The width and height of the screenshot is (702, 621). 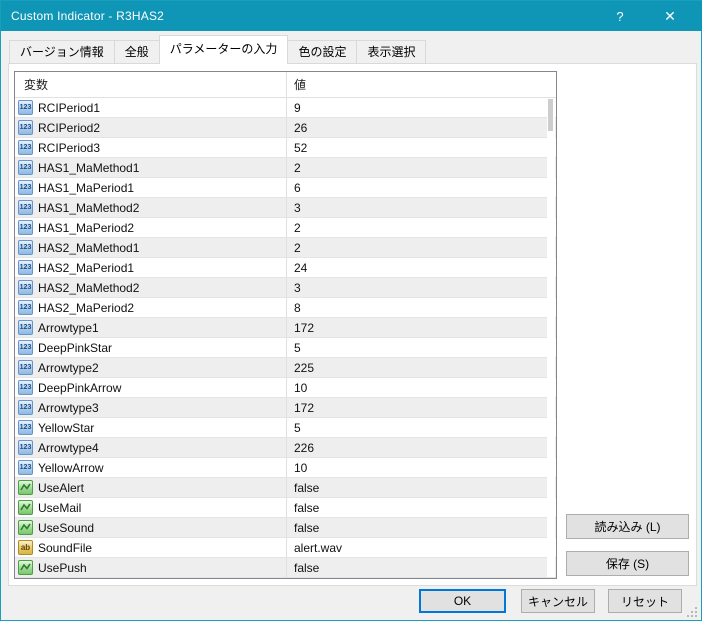 I want to click on parameter-name-cell: 123 Arrowtype3, so click(x=150, y=407).